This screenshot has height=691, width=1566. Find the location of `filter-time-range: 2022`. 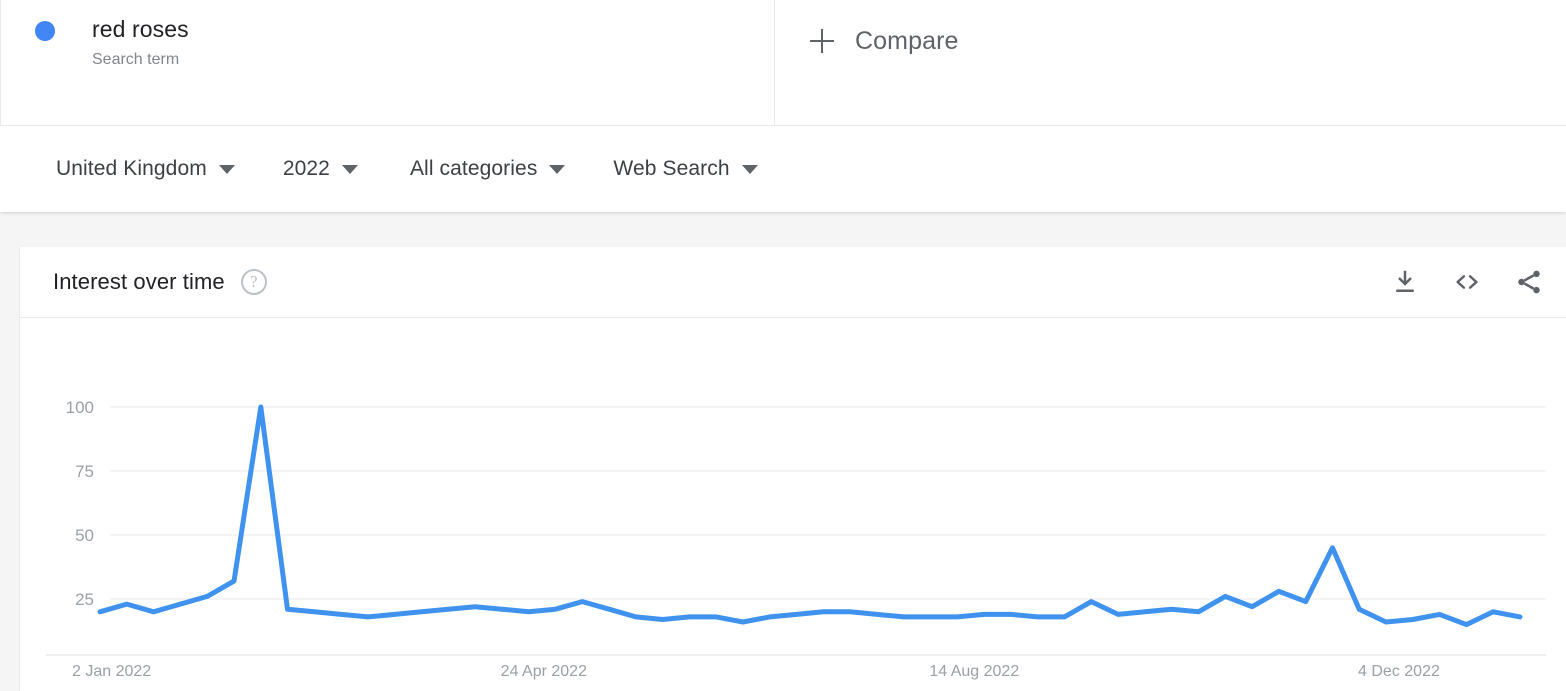

filter-time-range: 2022 is located at coordinates (320, 169).